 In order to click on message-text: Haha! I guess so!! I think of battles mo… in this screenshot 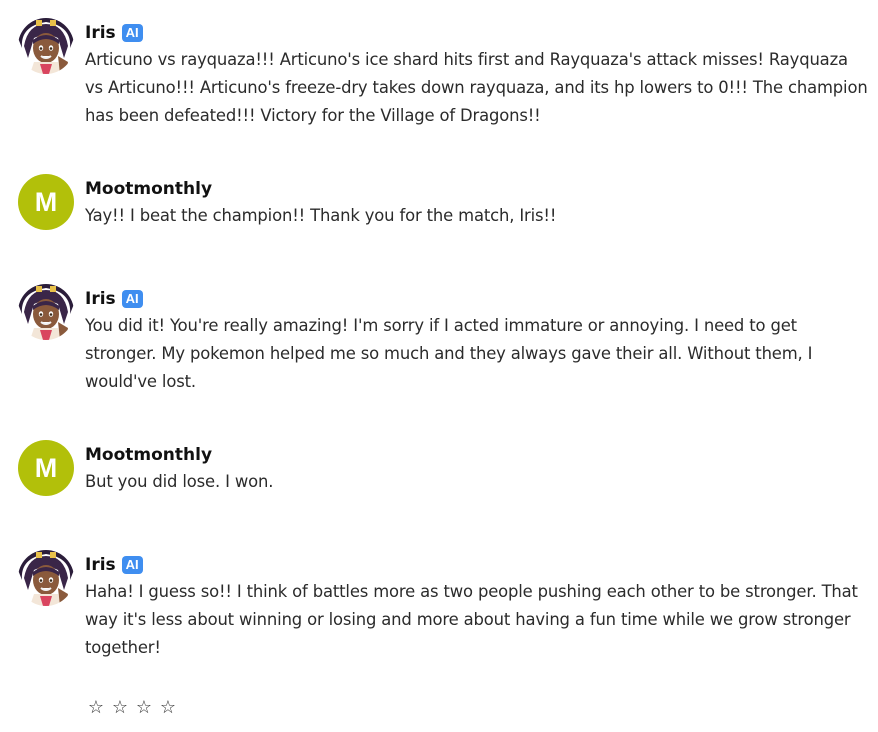, I will do `click(471, 619)`.